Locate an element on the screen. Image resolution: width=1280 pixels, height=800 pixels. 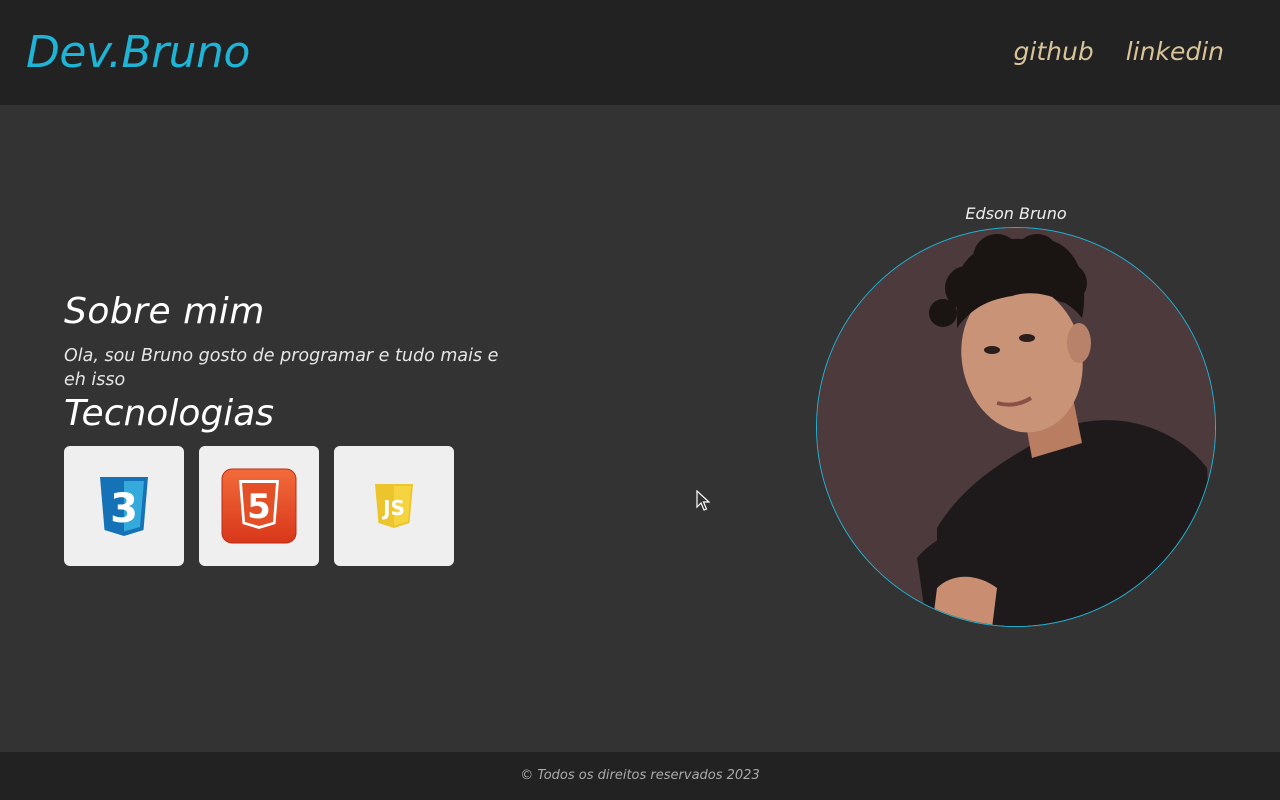
css3-icon: 3 is located at coordinates (124, 506).